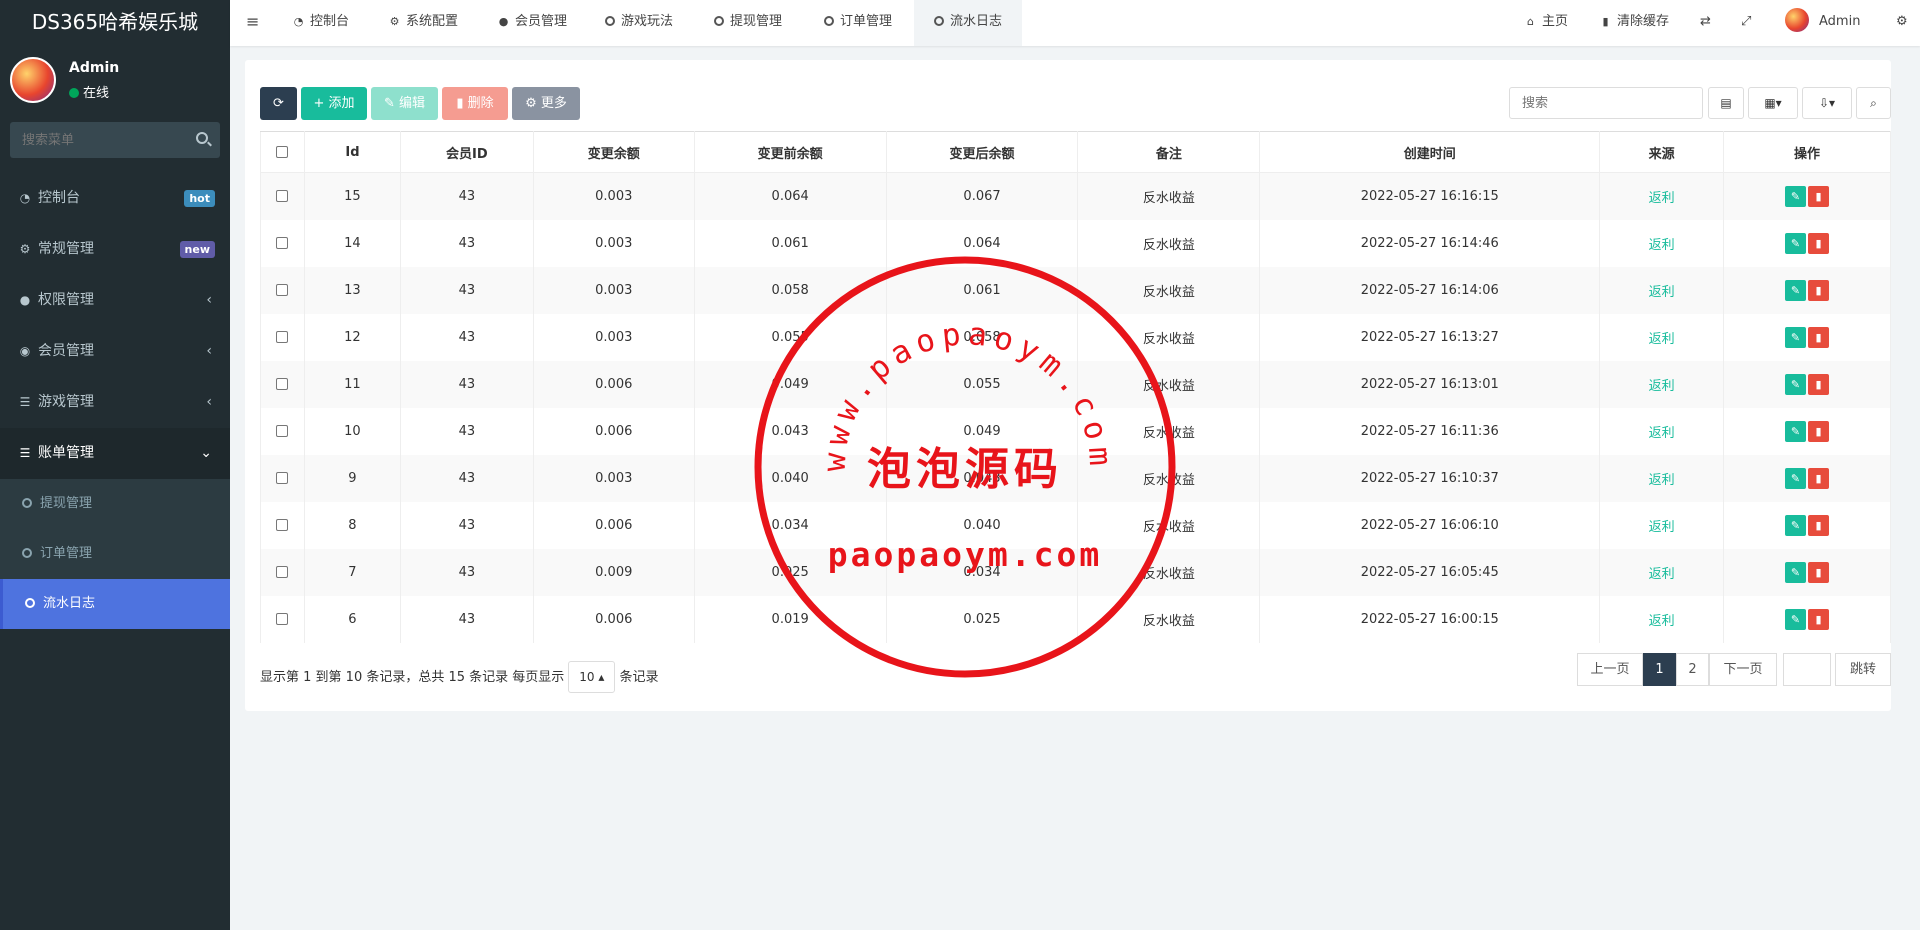 The width and height of the screenshot is (1920, 930). What do you see at coordinates (982, 152) in the screenshot?
I see `col-balance-after: 变更后余额` at bounding box center [982, 152].